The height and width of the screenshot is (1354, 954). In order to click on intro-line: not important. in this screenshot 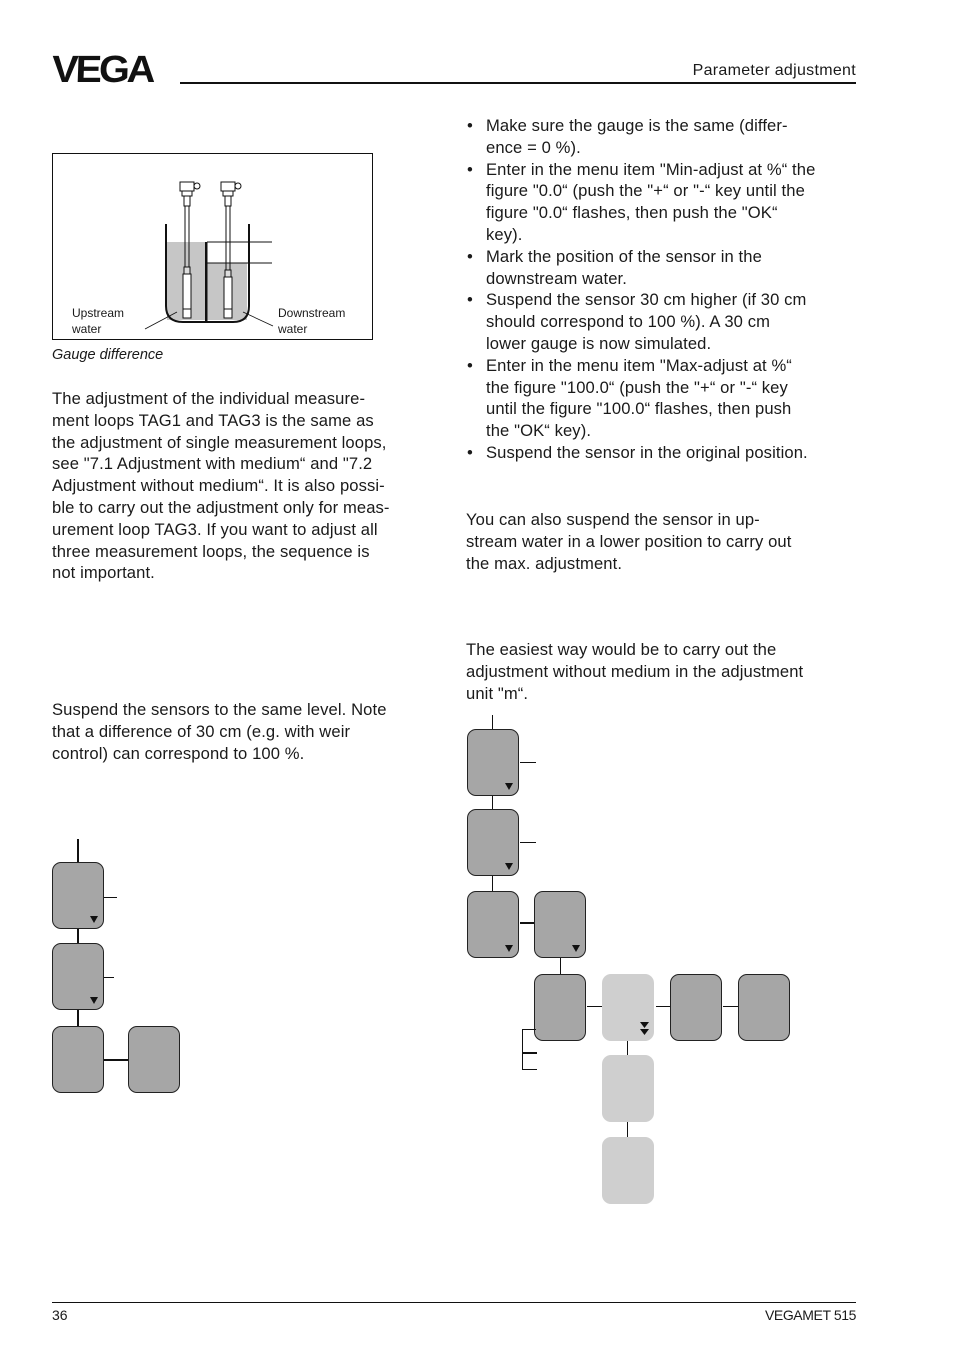, I will do `click(103, 573)`.